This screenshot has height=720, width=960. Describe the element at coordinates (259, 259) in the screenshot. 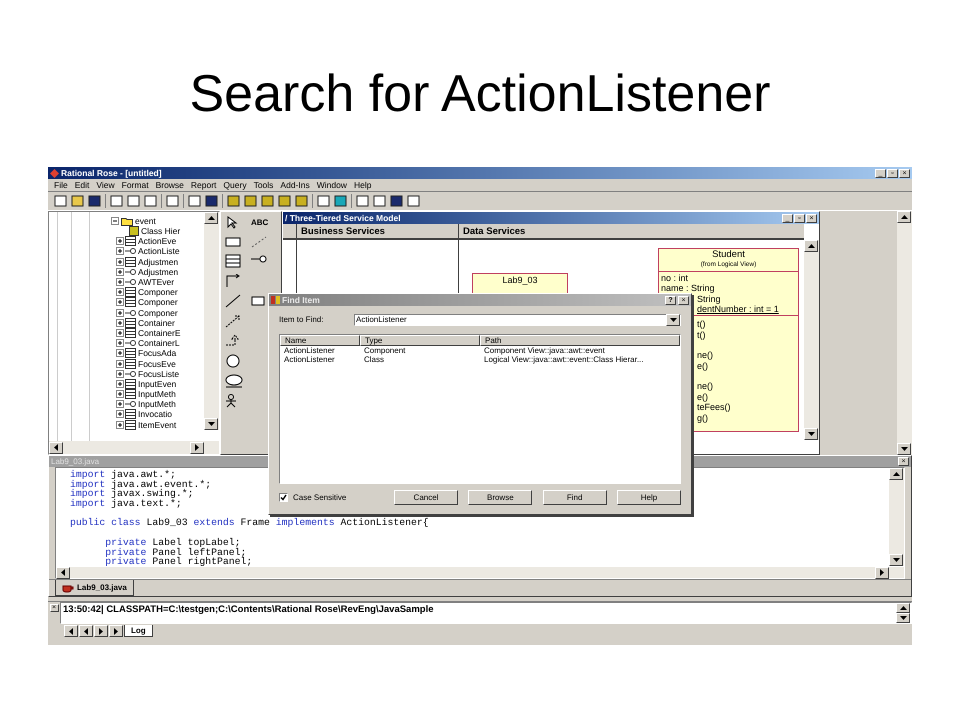

I see `interface-tool-icon` at that location.